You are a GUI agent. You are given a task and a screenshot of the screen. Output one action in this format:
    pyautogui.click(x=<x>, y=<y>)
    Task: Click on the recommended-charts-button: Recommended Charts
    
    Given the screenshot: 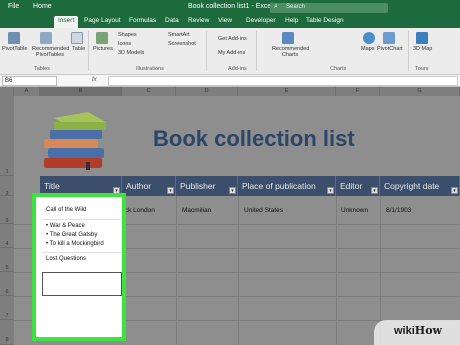 What is the action you would take?
    pyautogui.click(x=290, y=52)
    